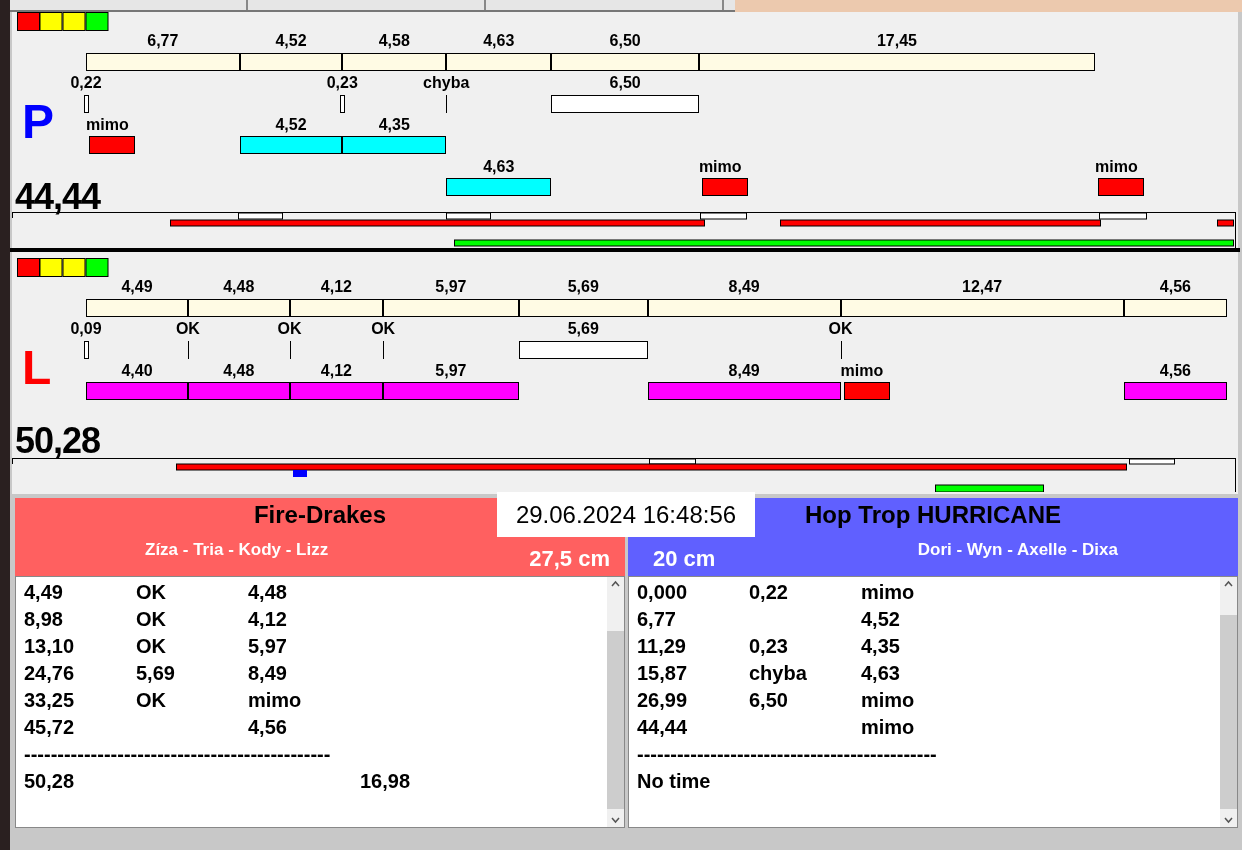 The image size is (1242, 850). I want to click on team-distance: 27,5 cm, so click(569, 558).